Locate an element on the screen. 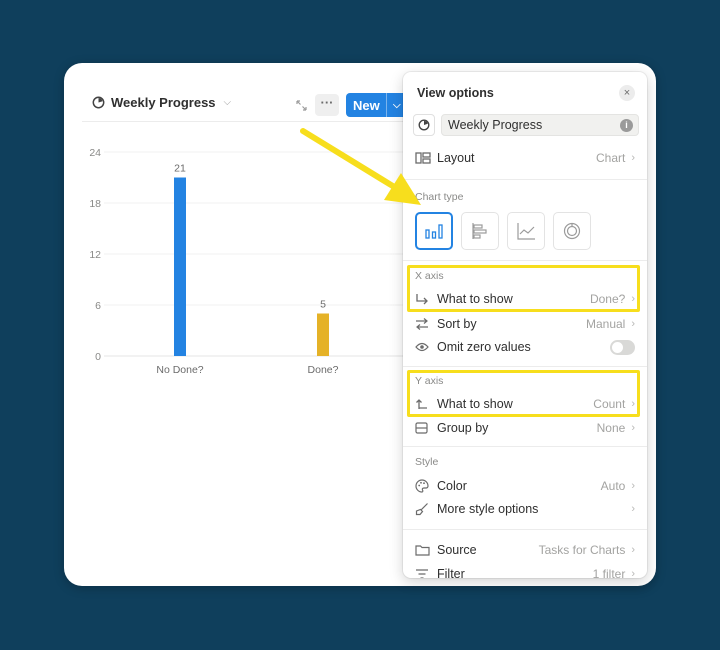 Image resolution: width=720 pixels, height=650 pixels. annotation-arrow-shaft is located at coordinates (349, 159).